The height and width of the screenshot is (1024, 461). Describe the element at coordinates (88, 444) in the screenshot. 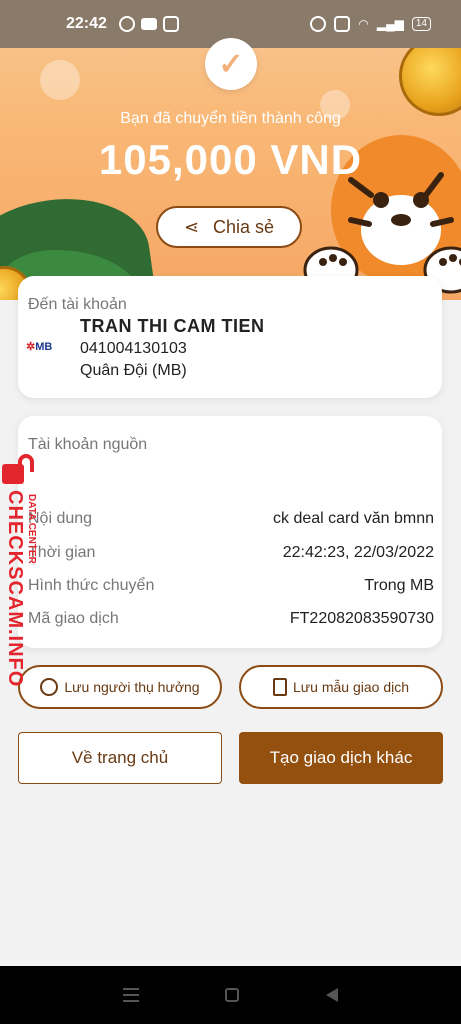

I see `source-account-label: Tài khoản nguồn` at that location.